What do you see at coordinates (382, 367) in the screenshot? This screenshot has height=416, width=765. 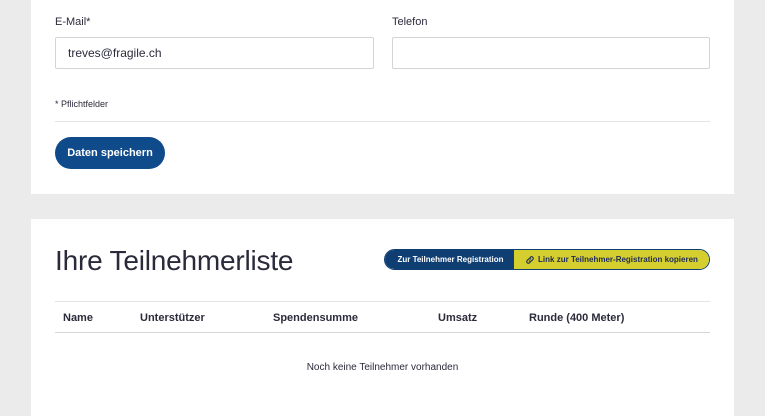 I see `empty-table-message: Noch keine Teilnehmer vorhanden` at bounding box center [382, 367].